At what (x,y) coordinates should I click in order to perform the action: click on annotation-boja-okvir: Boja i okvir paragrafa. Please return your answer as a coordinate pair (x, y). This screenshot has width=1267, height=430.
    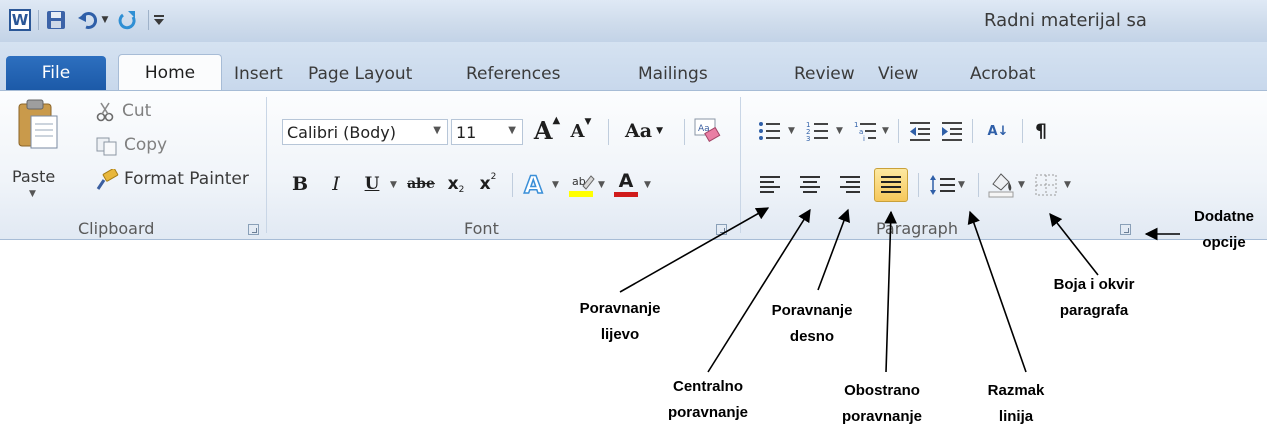
    Looking at the image, I should click on (1094, 297).